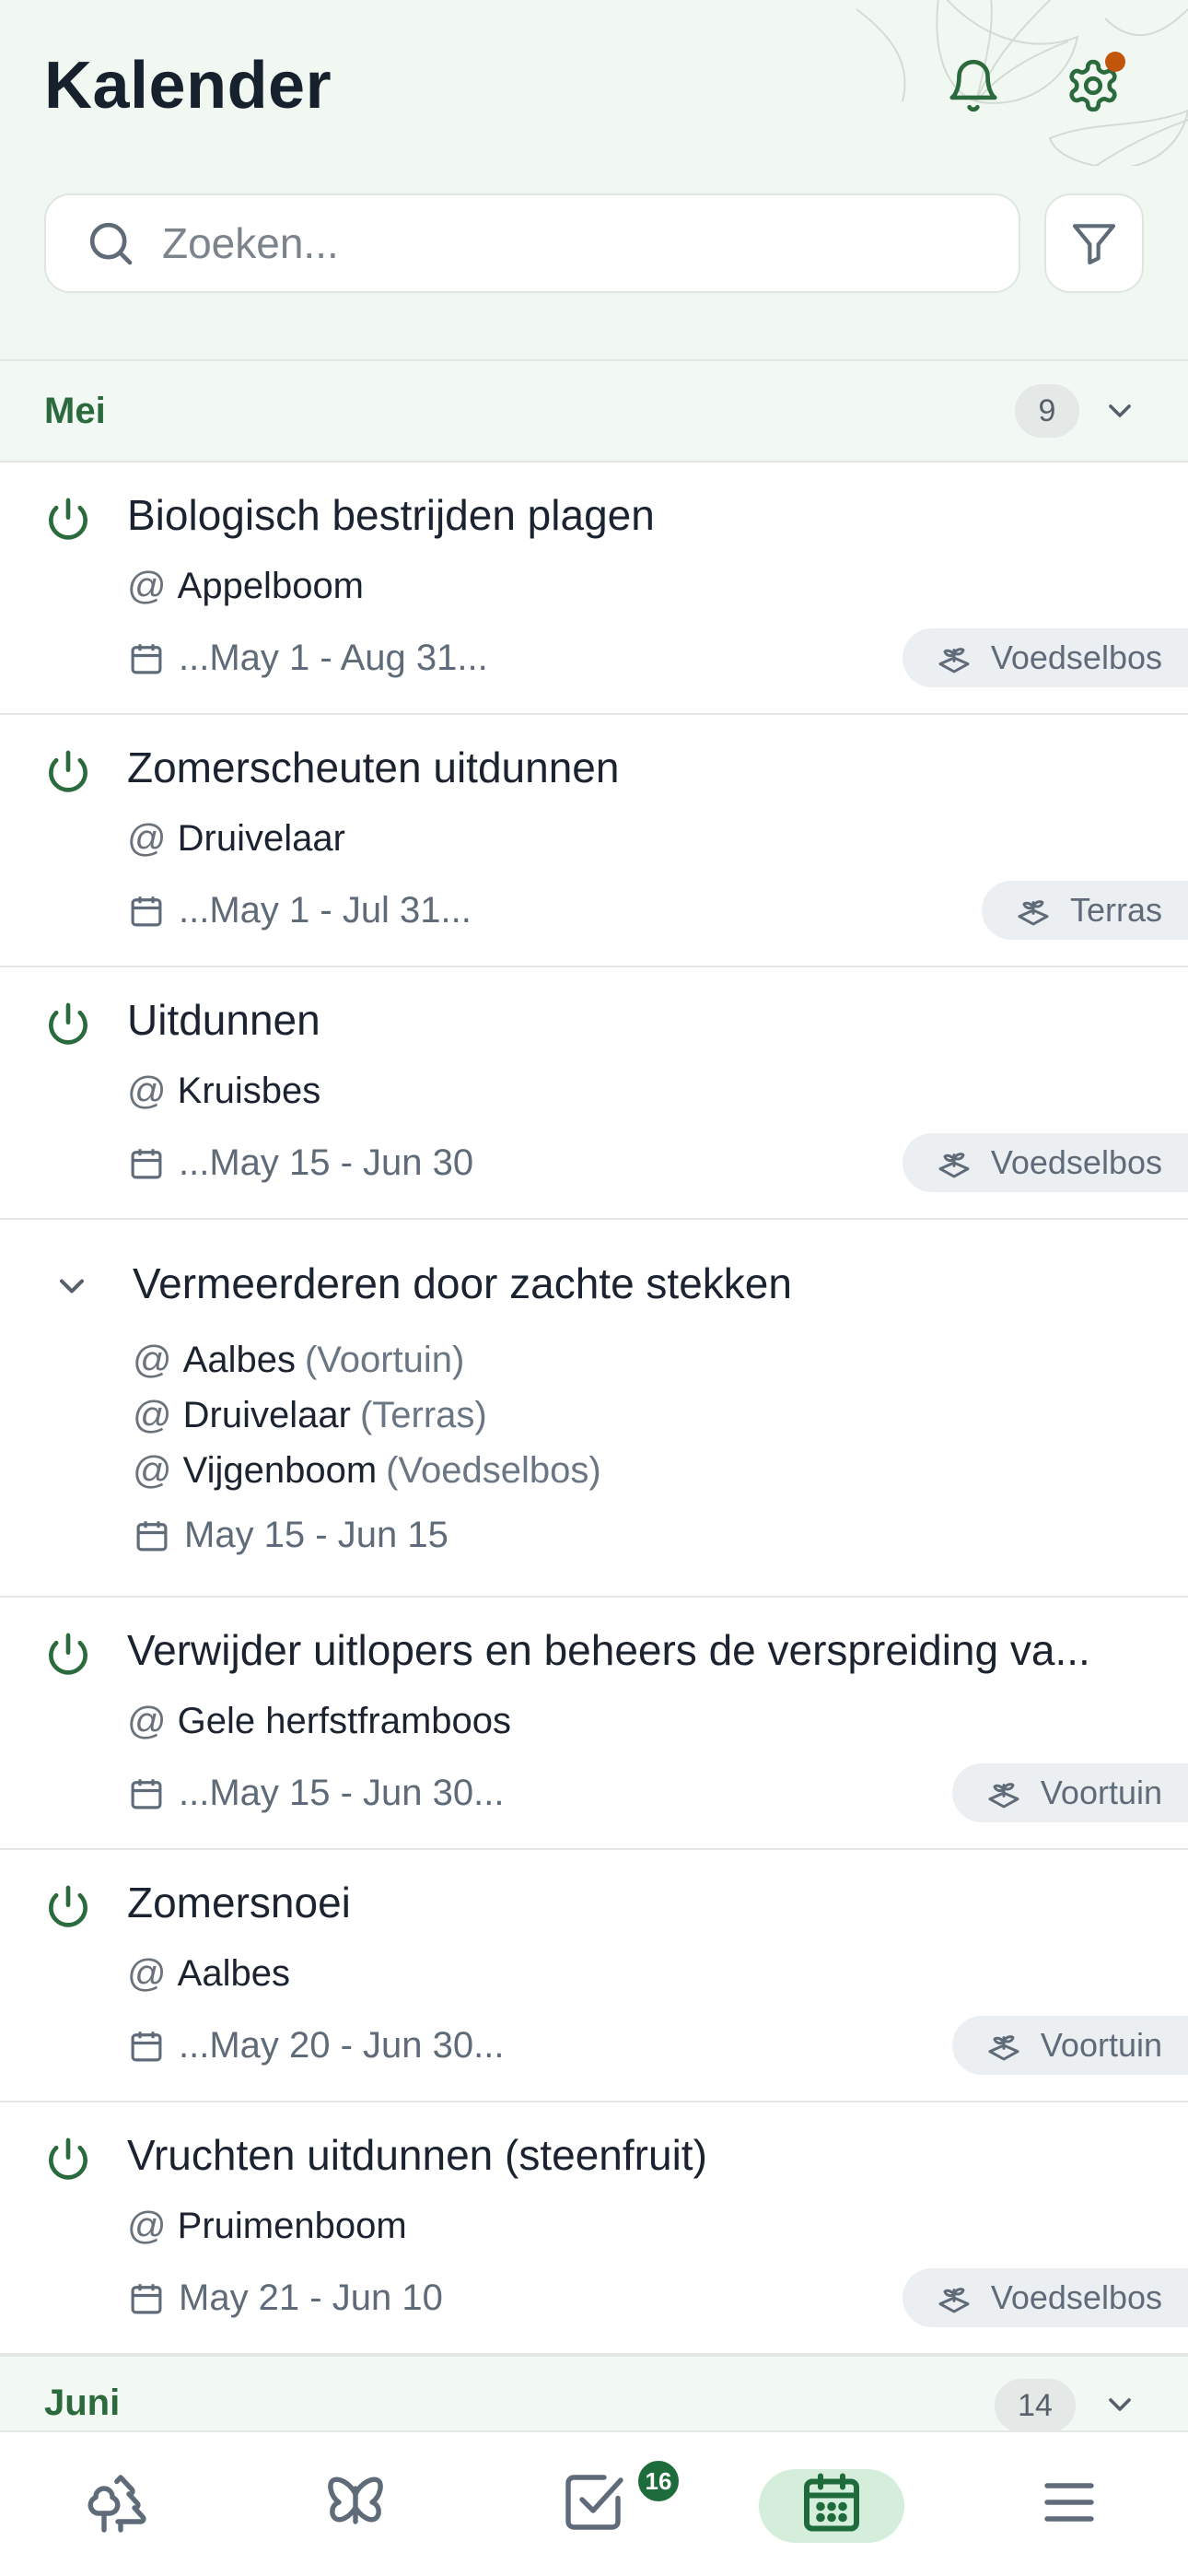 The height and width of the screenshot is (2576, 1188). I want to click on task-plant: @ Aalbes, so click(208, 1973).